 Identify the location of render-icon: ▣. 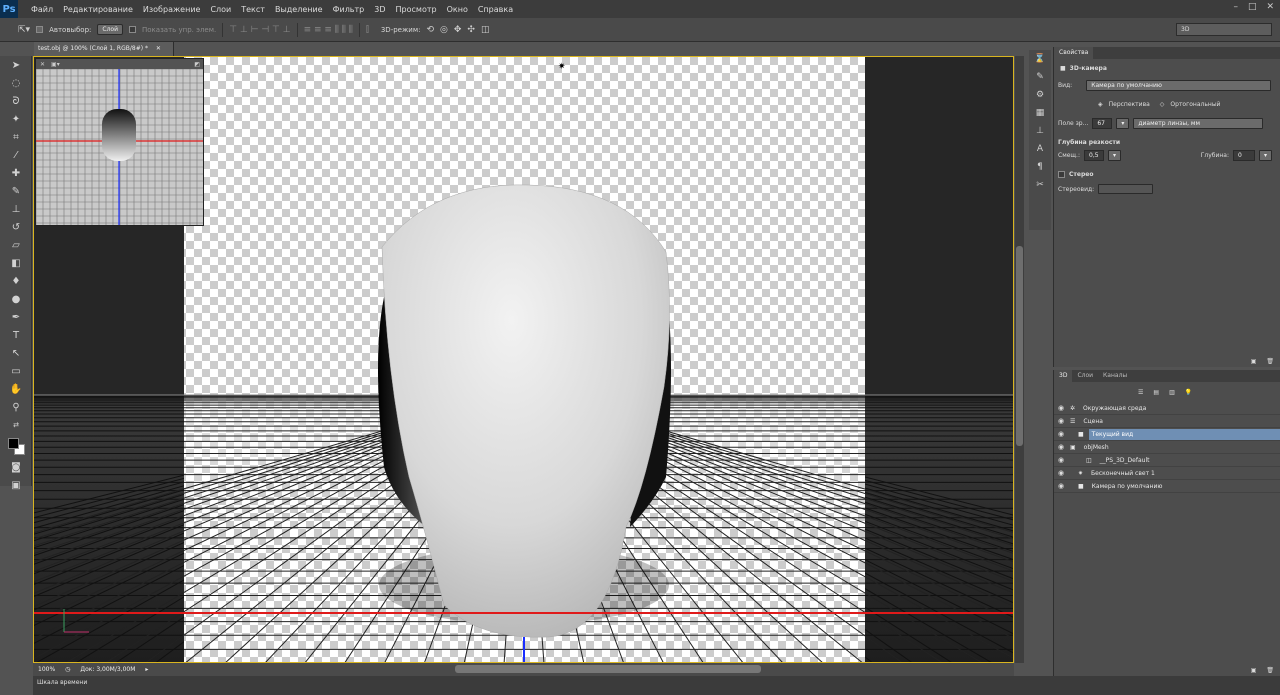
(1254, 361).